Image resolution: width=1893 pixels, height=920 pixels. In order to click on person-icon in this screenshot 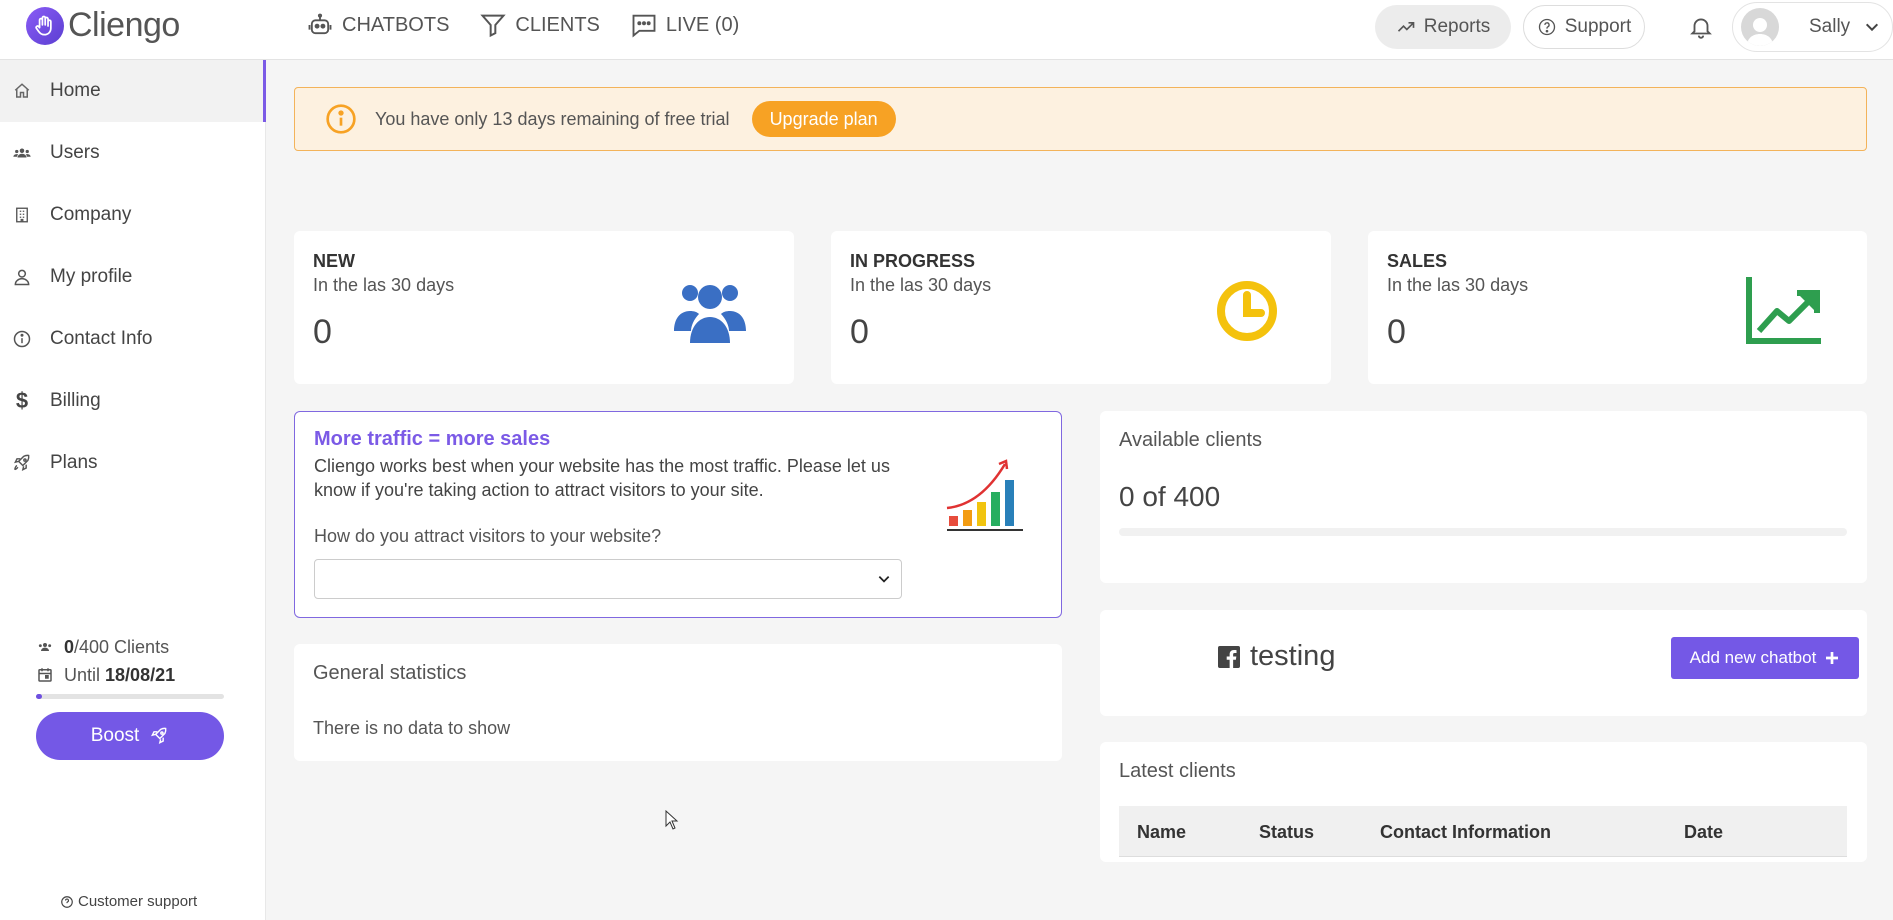, I will do `click(22, 277)`.